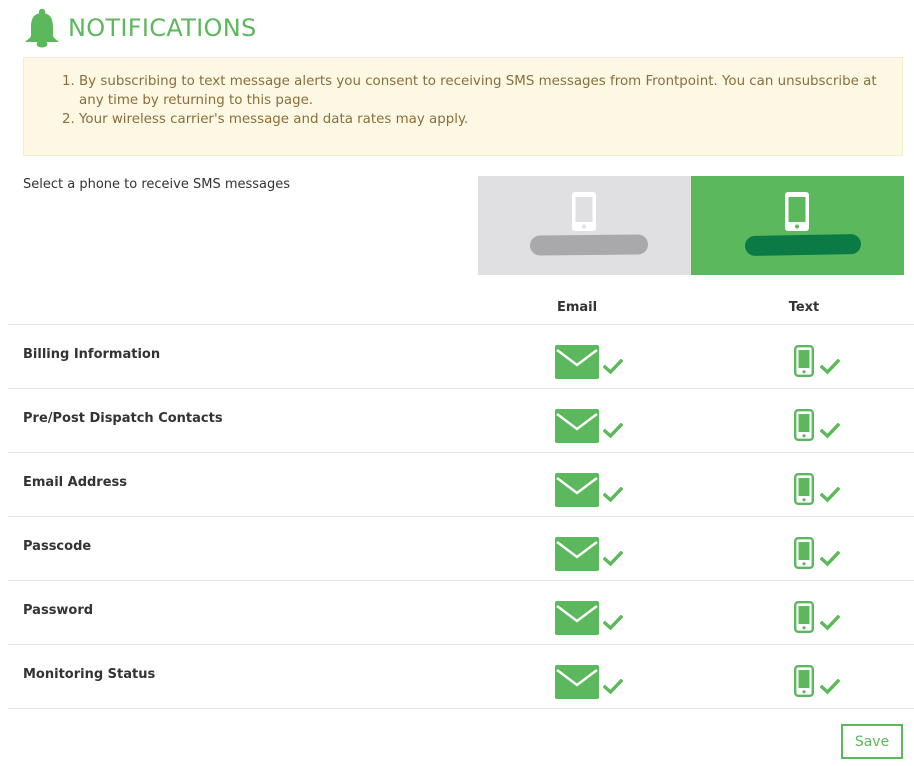  I want to click on page-title: NOTIFICATIONS, so click(162, 28).